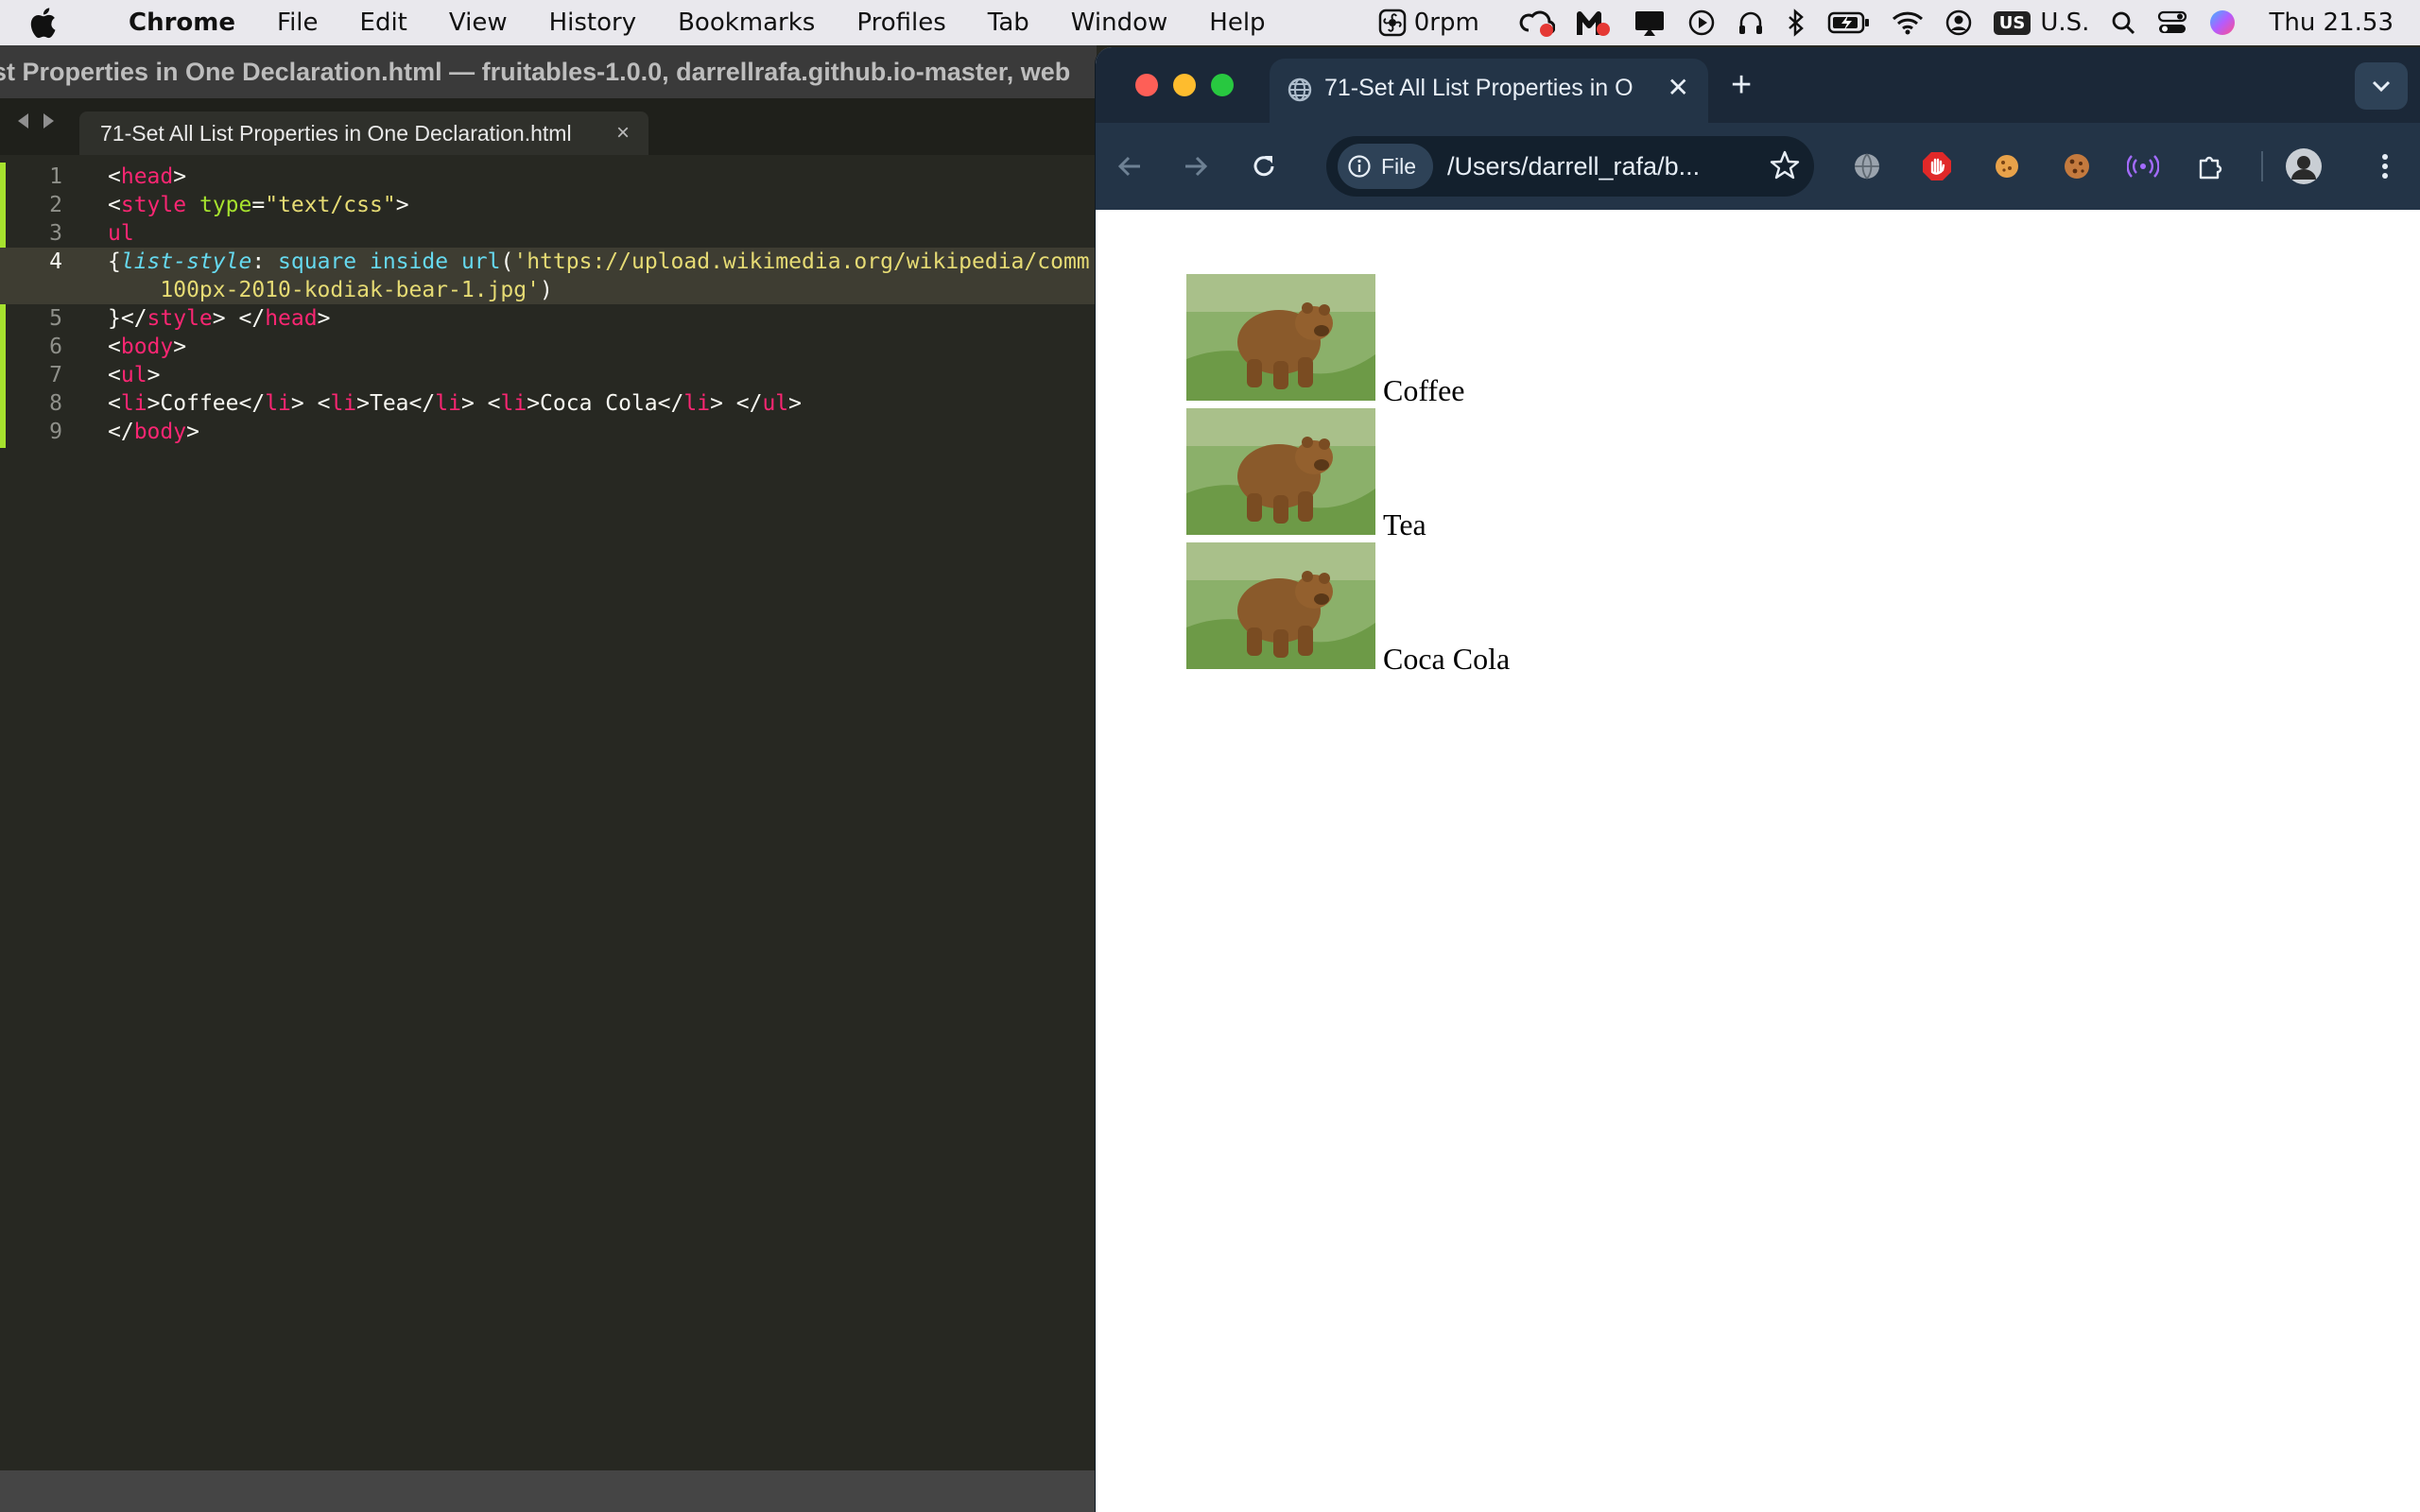 Image resolution: width=2420 pixels, height=1512 pixels. Describe the element at coordinates (548, 318) in the screenshot. I see `code-line: 5}</style> </head>` at that location.